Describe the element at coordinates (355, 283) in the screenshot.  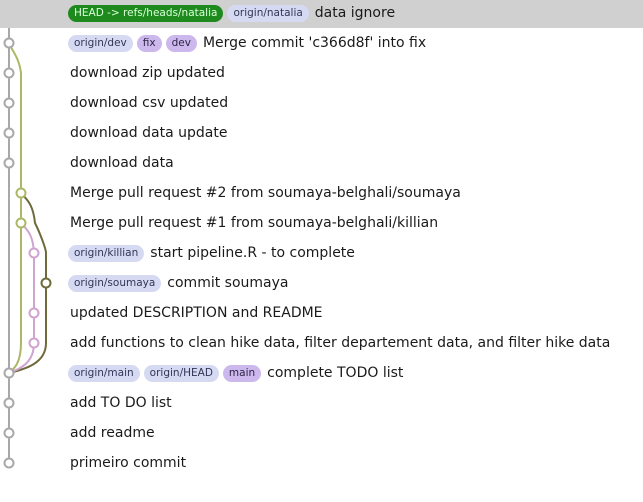
I see `commit-row-content: origin/soumaya commit soumaya` at that location.